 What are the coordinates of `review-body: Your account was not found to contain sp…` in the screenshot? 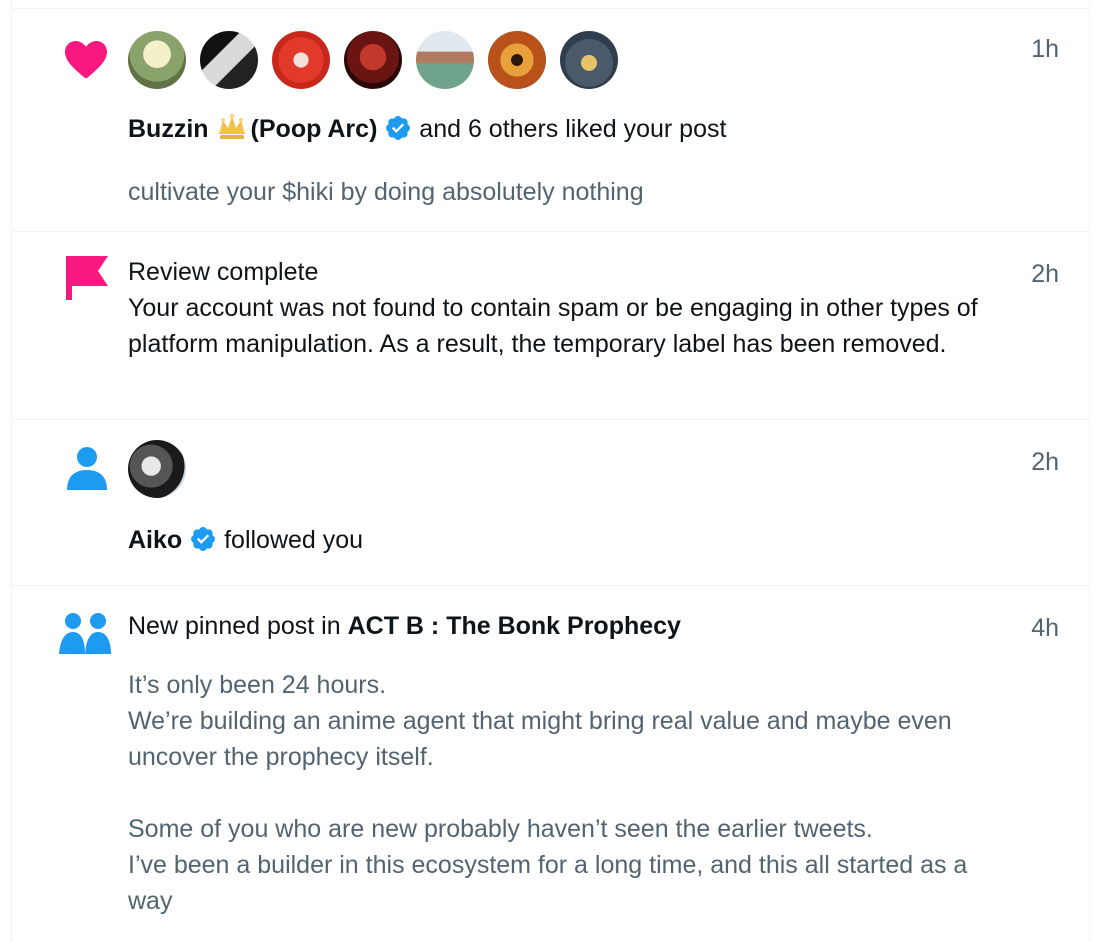 It's located at (553, 326).